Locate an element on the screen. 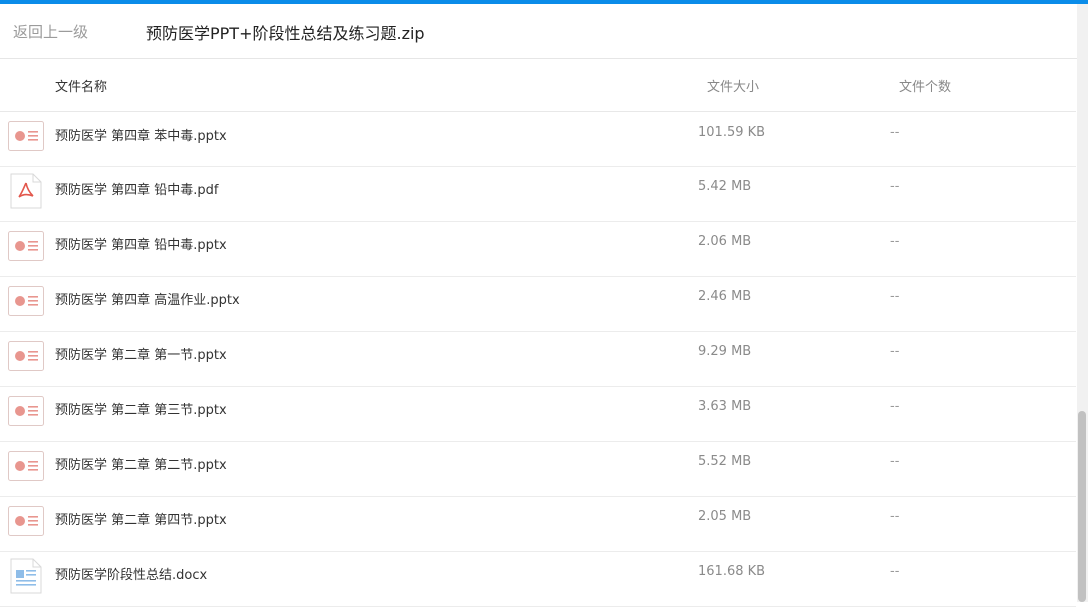 The image size is (1088, 607). docx-icon is located at coordinates (26, 576).